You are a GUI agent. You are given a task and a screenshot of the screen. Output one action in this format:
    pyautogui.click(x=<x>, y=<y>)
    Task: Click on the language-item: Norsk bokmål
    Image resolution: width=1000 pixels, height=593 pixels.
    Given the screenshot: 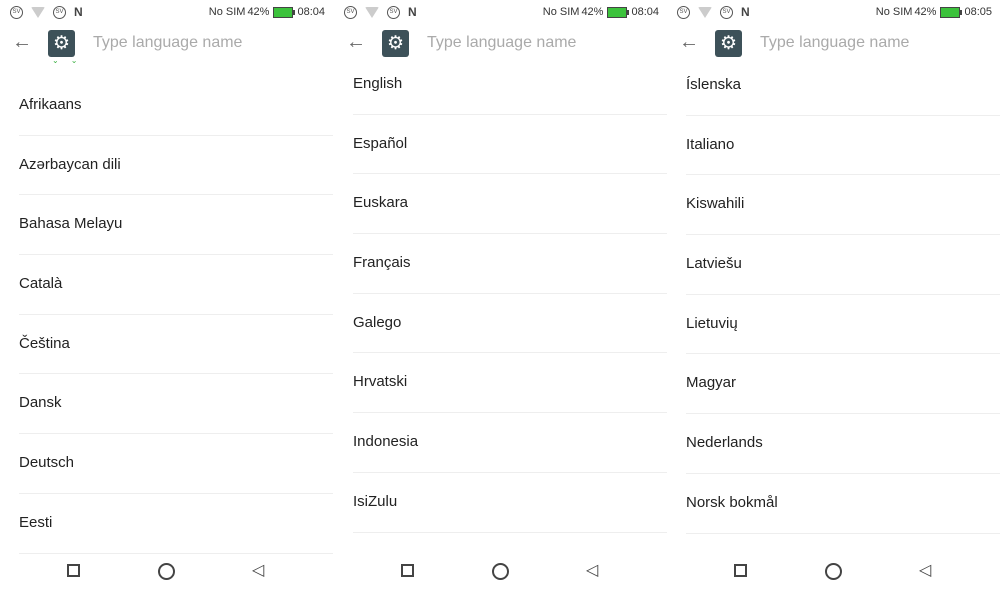 What is the action you would take?
    pyautogui.click(x=843, y=504)
    